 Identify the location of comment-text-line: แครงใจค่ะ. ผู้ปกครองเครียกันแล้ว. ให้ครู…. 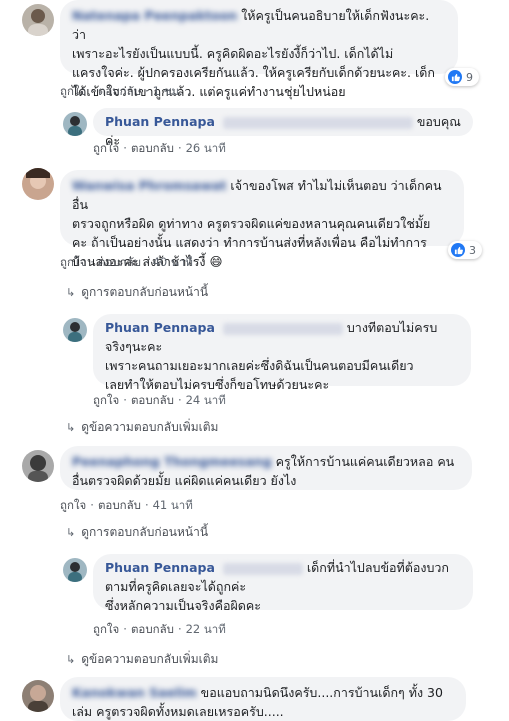
(253, 72).